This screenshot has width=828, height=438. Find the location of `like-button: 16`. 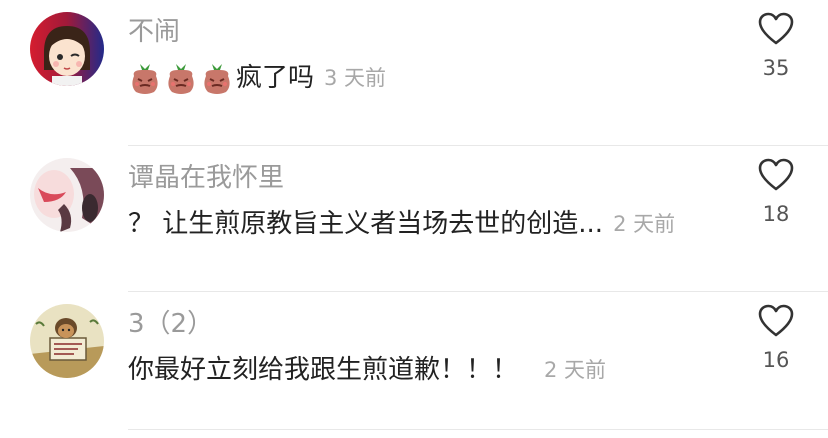

like-button: 16 is located at coordinates (776, 344).